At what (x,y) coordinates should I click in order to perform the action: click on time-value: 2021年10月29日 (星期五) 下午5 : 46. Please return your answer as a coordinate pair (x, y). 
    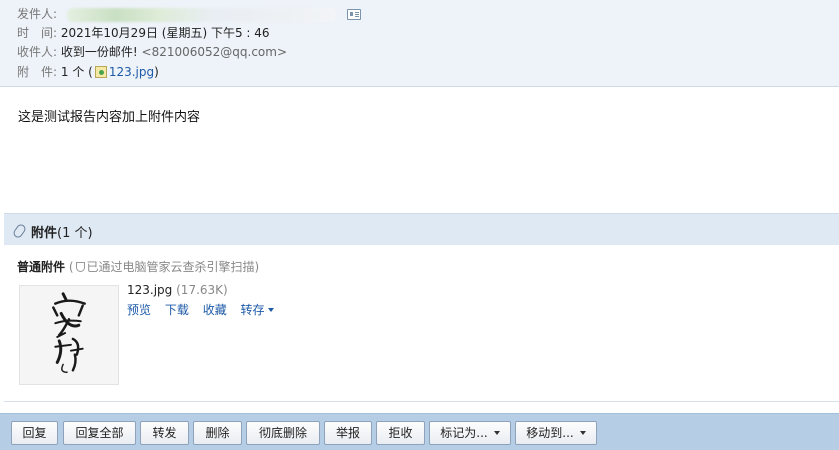
    Looking at the image, I should click on (165, 33).